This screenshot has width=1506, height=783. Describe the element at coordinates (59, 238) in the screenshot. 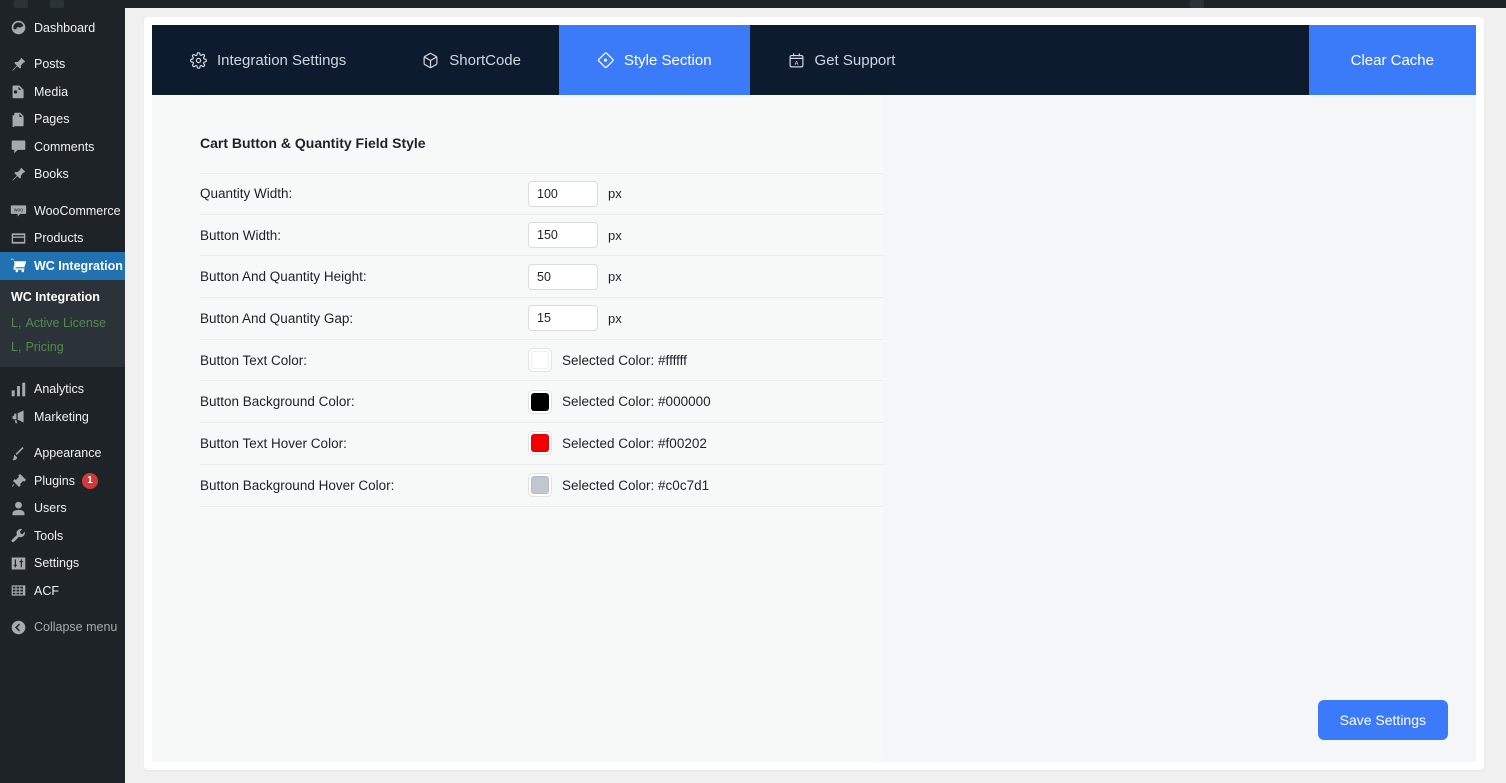

I see `sidebar-item-label: Products` at that location.